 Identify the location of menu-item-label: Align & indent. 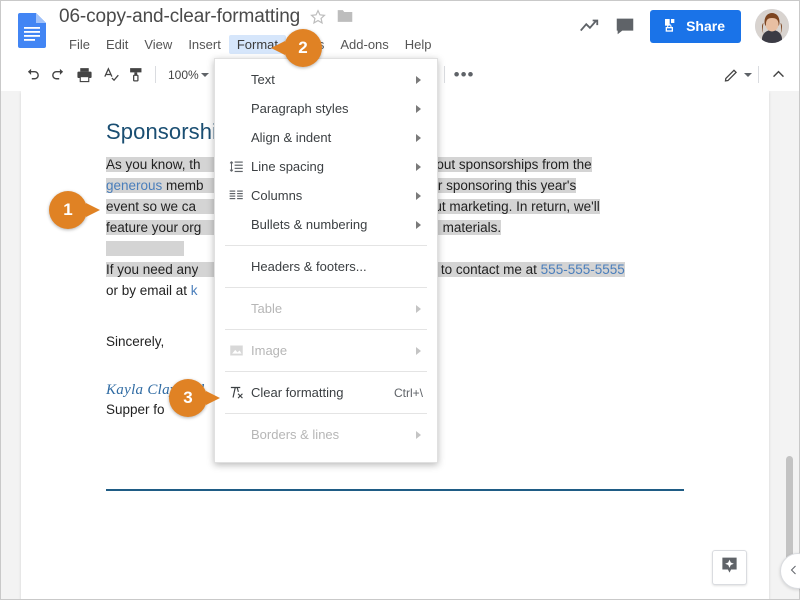
(291, 137).